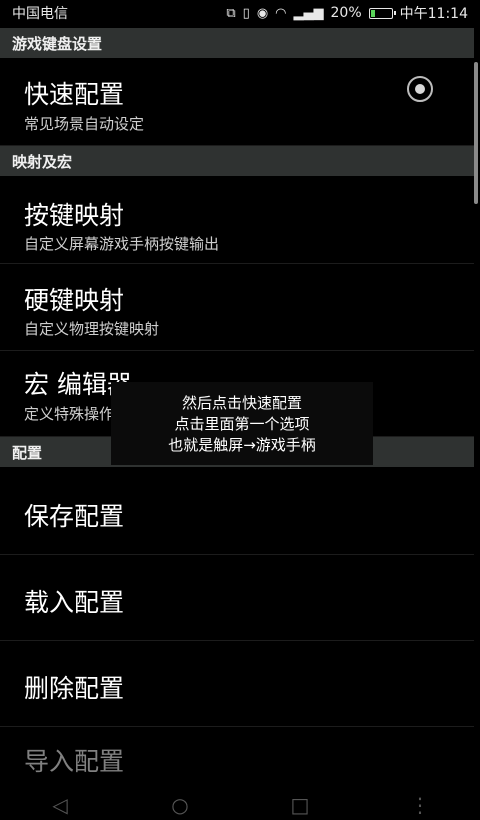  Describe the element at coordinates (231, 13) in the screenshot. I see `cast-icon: ⧉` at that location.